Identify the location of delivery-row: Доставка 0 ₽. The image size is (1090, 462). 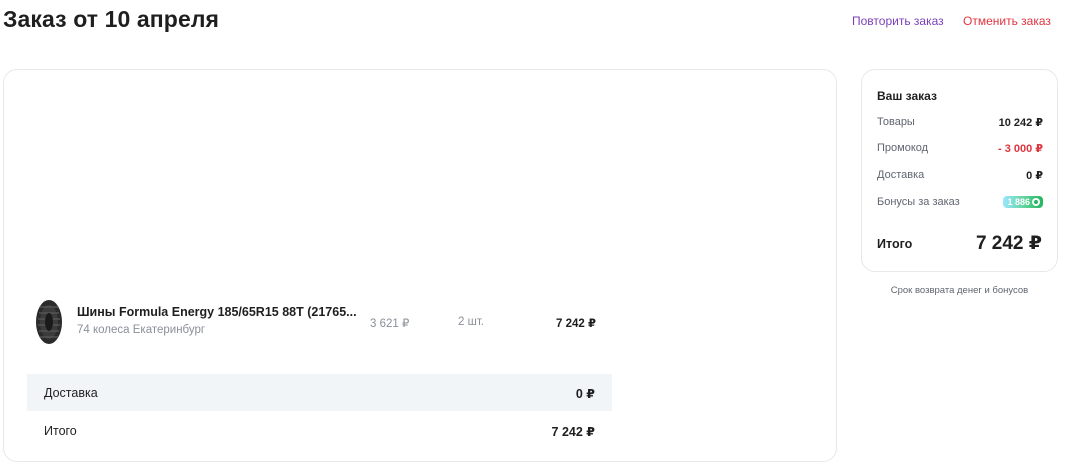
(319, 392).